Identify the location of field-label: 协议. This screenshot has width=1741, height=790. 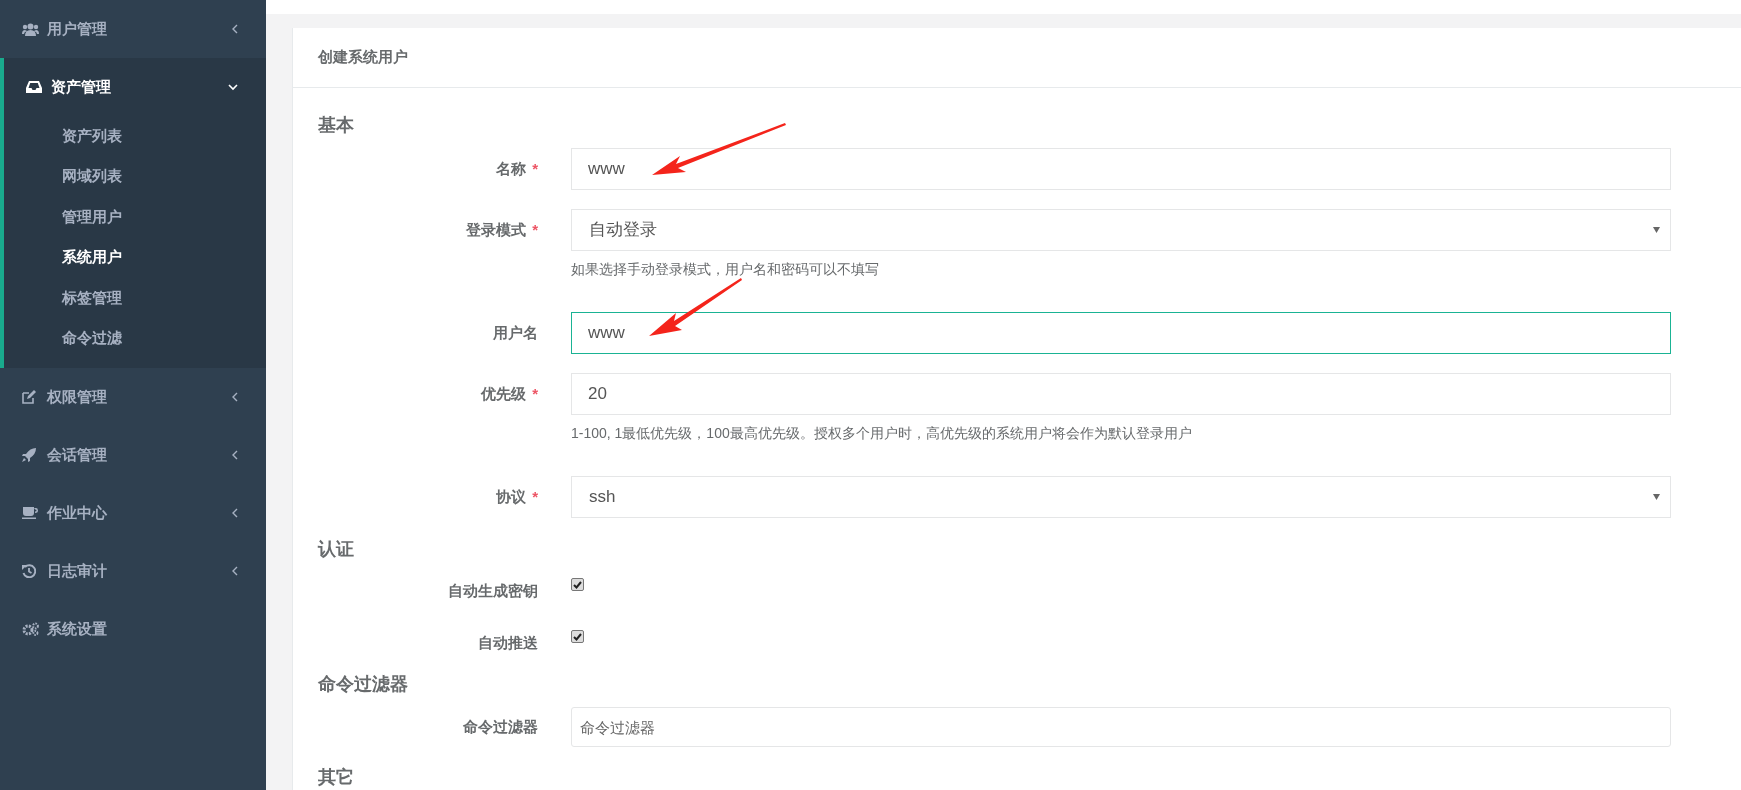
(511, 496).